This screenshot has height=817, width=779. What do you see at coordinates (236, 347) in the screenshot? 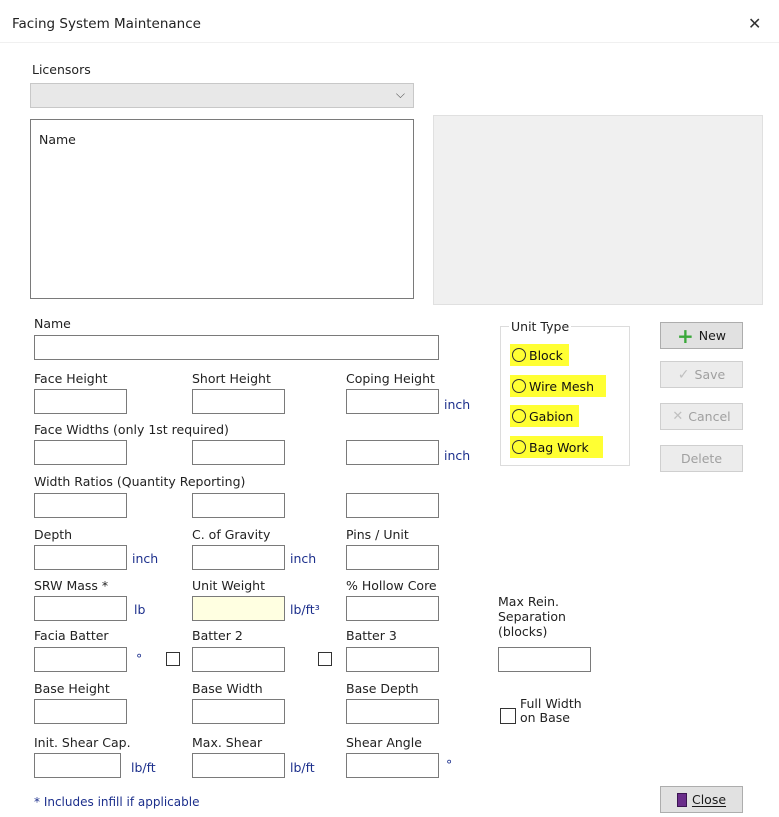
I see `name-input` at bounding box center [236, 347].